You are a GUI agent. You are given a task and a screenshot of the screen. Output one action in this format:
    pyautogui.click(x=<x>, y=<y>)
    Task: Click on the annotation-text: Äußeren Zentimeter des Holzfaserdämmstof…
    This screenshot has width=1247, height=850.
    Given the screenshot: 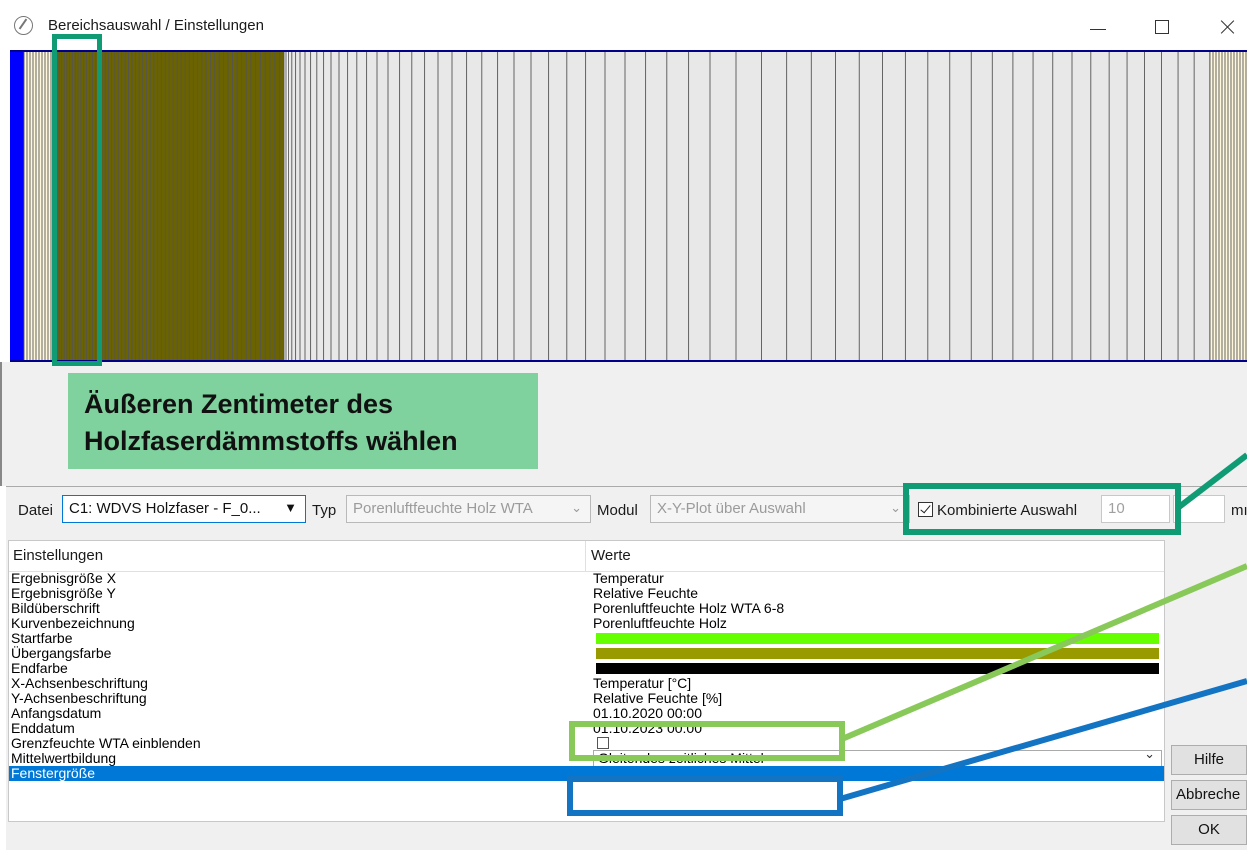 What is the action you would take?
    pyautogui.click(x=271, y=422)
    